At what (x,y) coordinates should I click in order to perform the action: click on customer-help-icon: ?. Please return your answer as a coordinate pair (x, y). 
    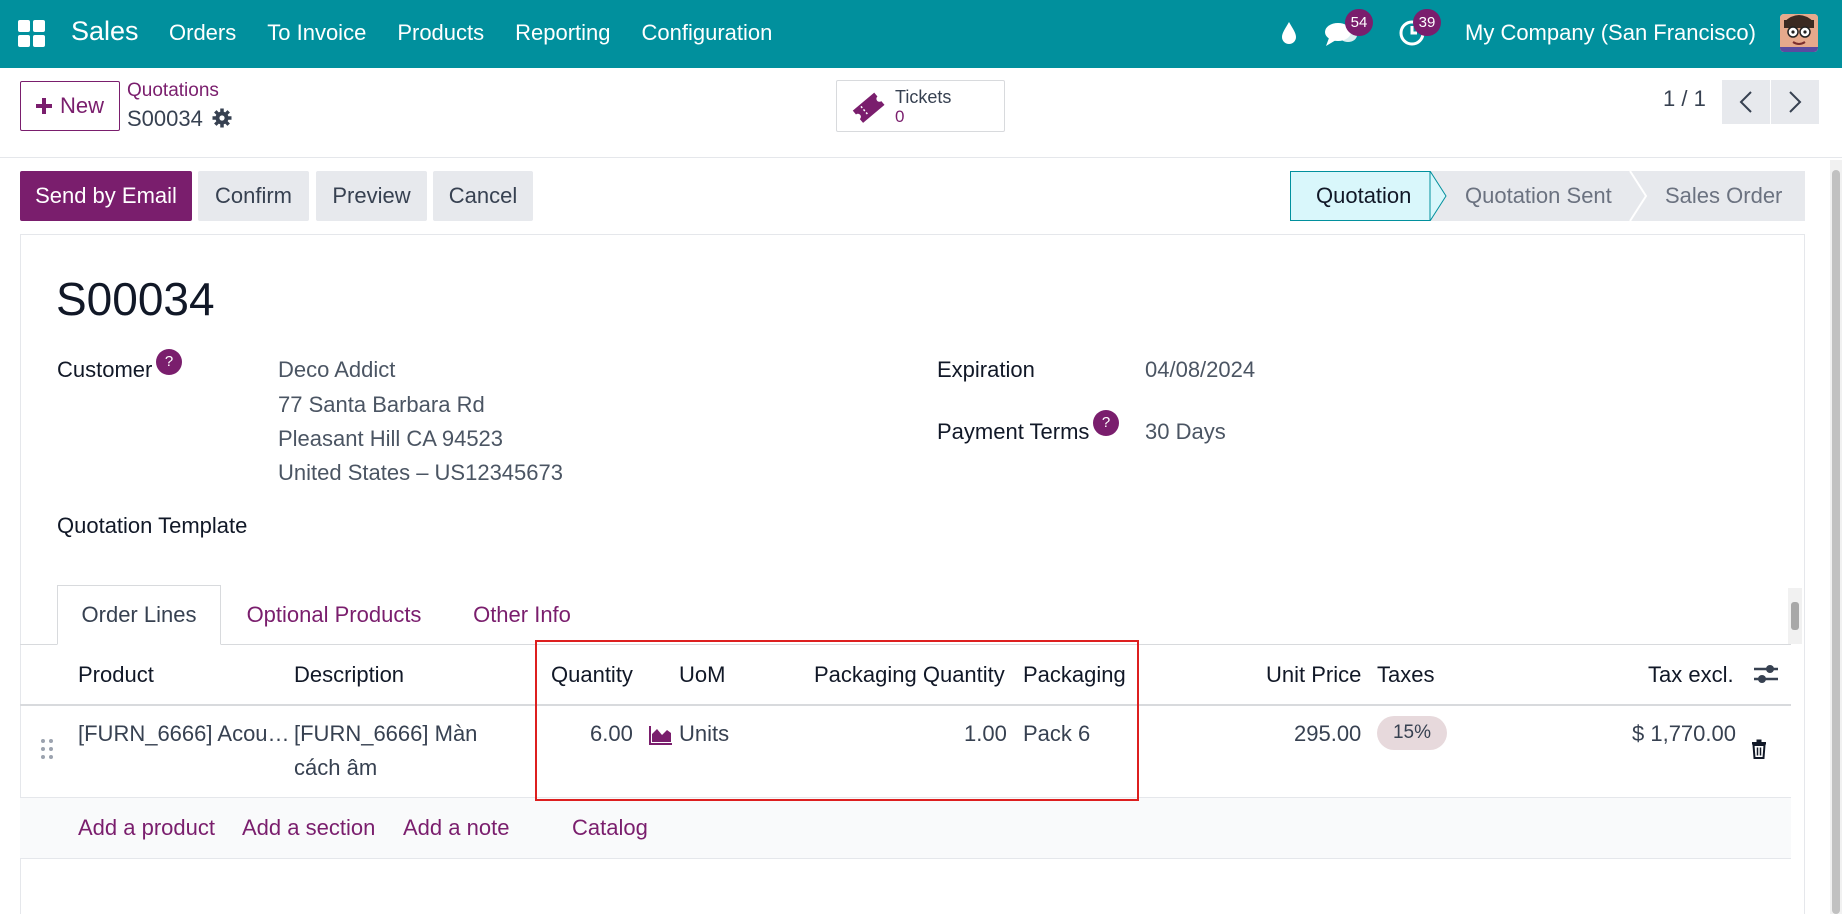
    Looking at the image, I should click on (169, 362).